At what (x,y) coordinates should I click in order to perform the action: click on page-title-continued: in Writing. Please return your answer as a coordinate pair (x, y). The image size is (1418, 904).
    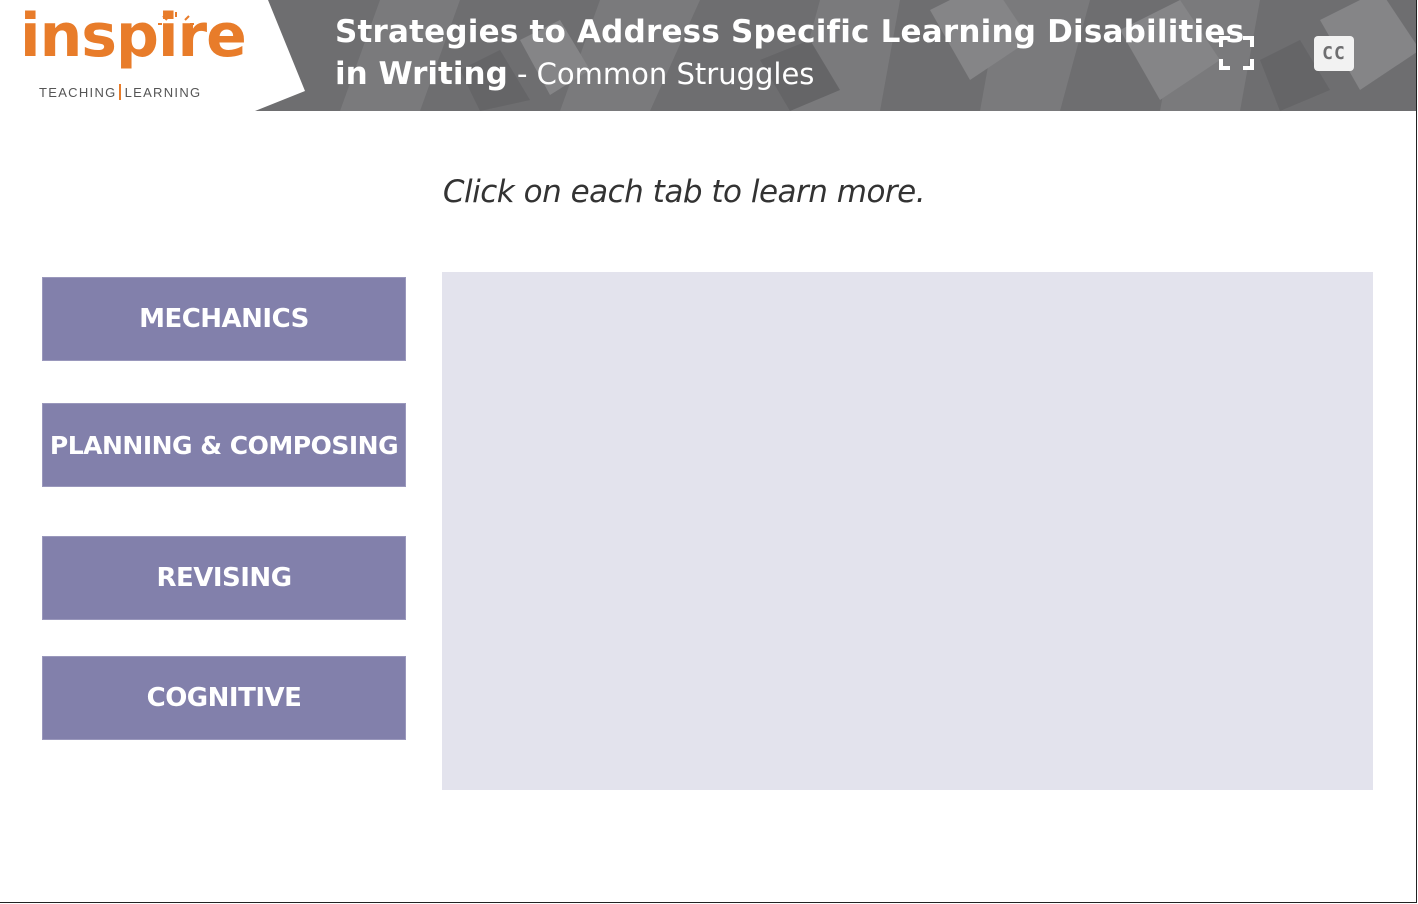
    Looking at the image, I should click on (421, 74).